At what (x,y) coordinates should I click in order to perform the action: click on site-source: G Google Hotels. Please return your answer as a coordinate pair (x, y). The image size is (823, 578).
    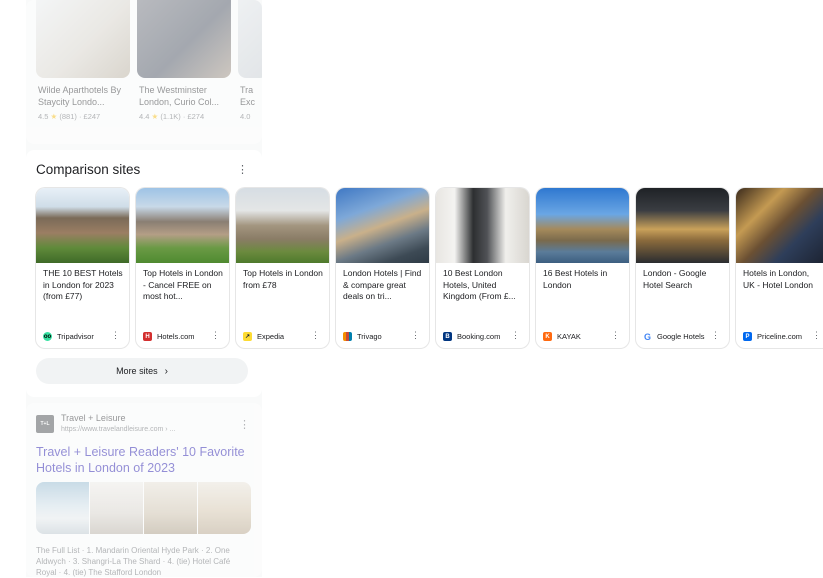
    Looking at the image, I should click on (674, 336).